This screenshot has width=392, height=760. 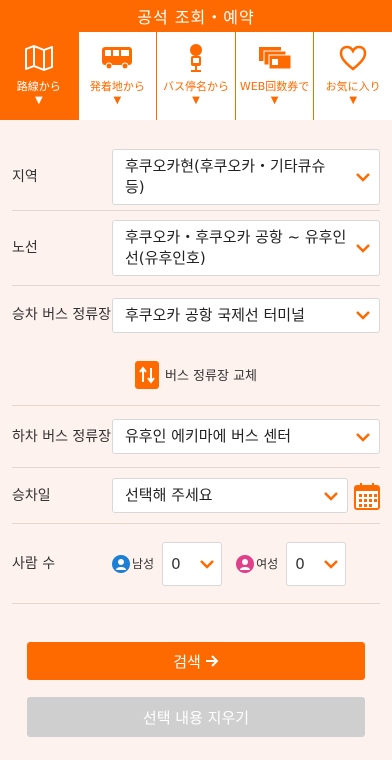 I want to click on tab-web-ticket-label: WEB回数券で, so click(x=274, y=86).